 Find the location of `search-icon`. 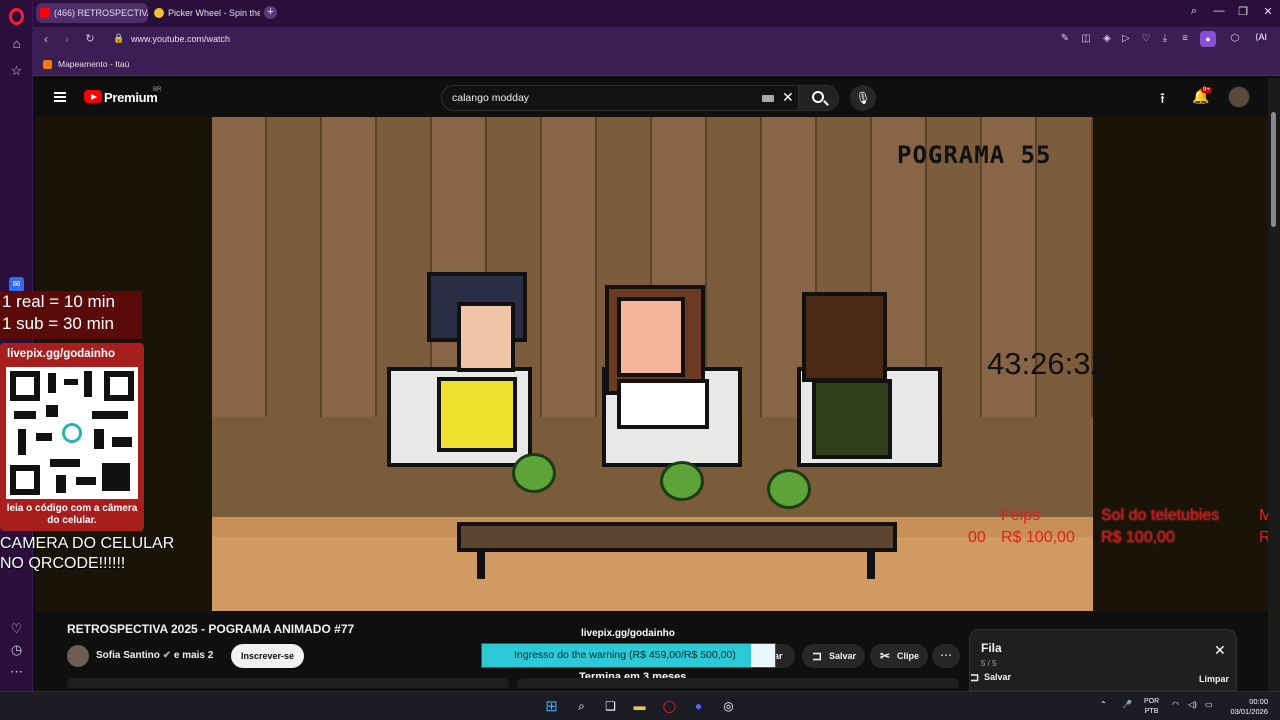

search-icon is located at coordinates (818, 97).